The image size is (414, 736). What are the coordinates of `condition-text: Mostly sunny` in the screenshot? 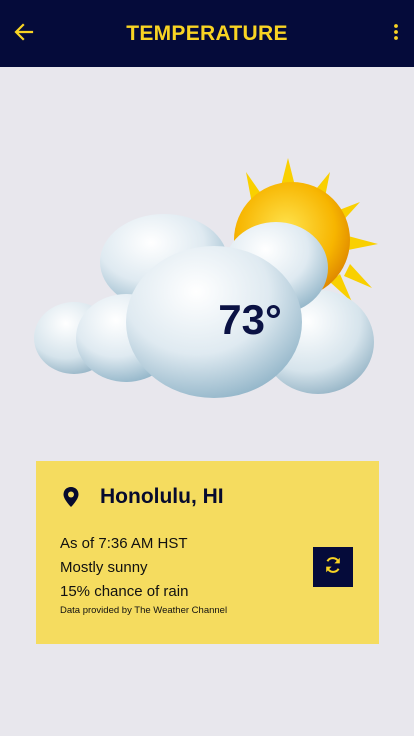 It's located at (104, 567).